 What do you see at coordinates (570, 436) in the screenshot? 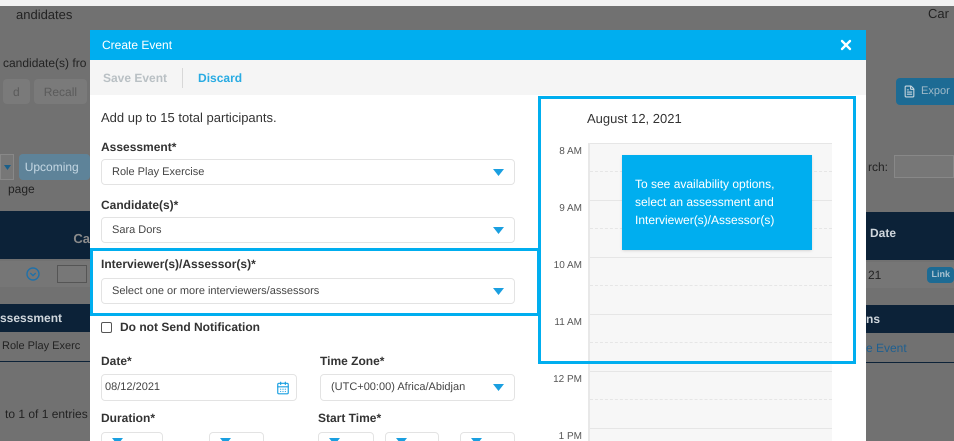
I see `hour-label: 1 PM` at bounding box center [570, 436].